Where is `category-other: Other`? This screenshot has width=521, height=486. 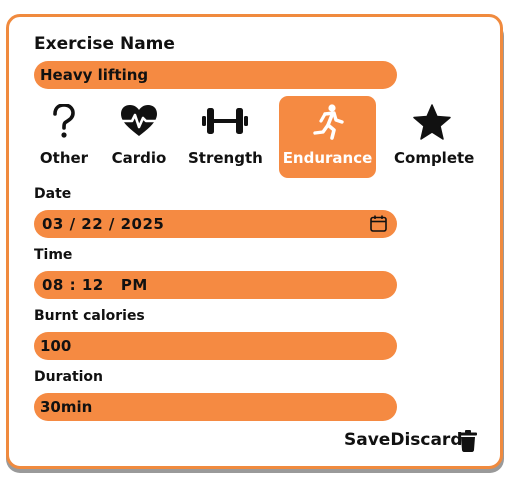
category-other: Other is located at coordinates (64, 137).